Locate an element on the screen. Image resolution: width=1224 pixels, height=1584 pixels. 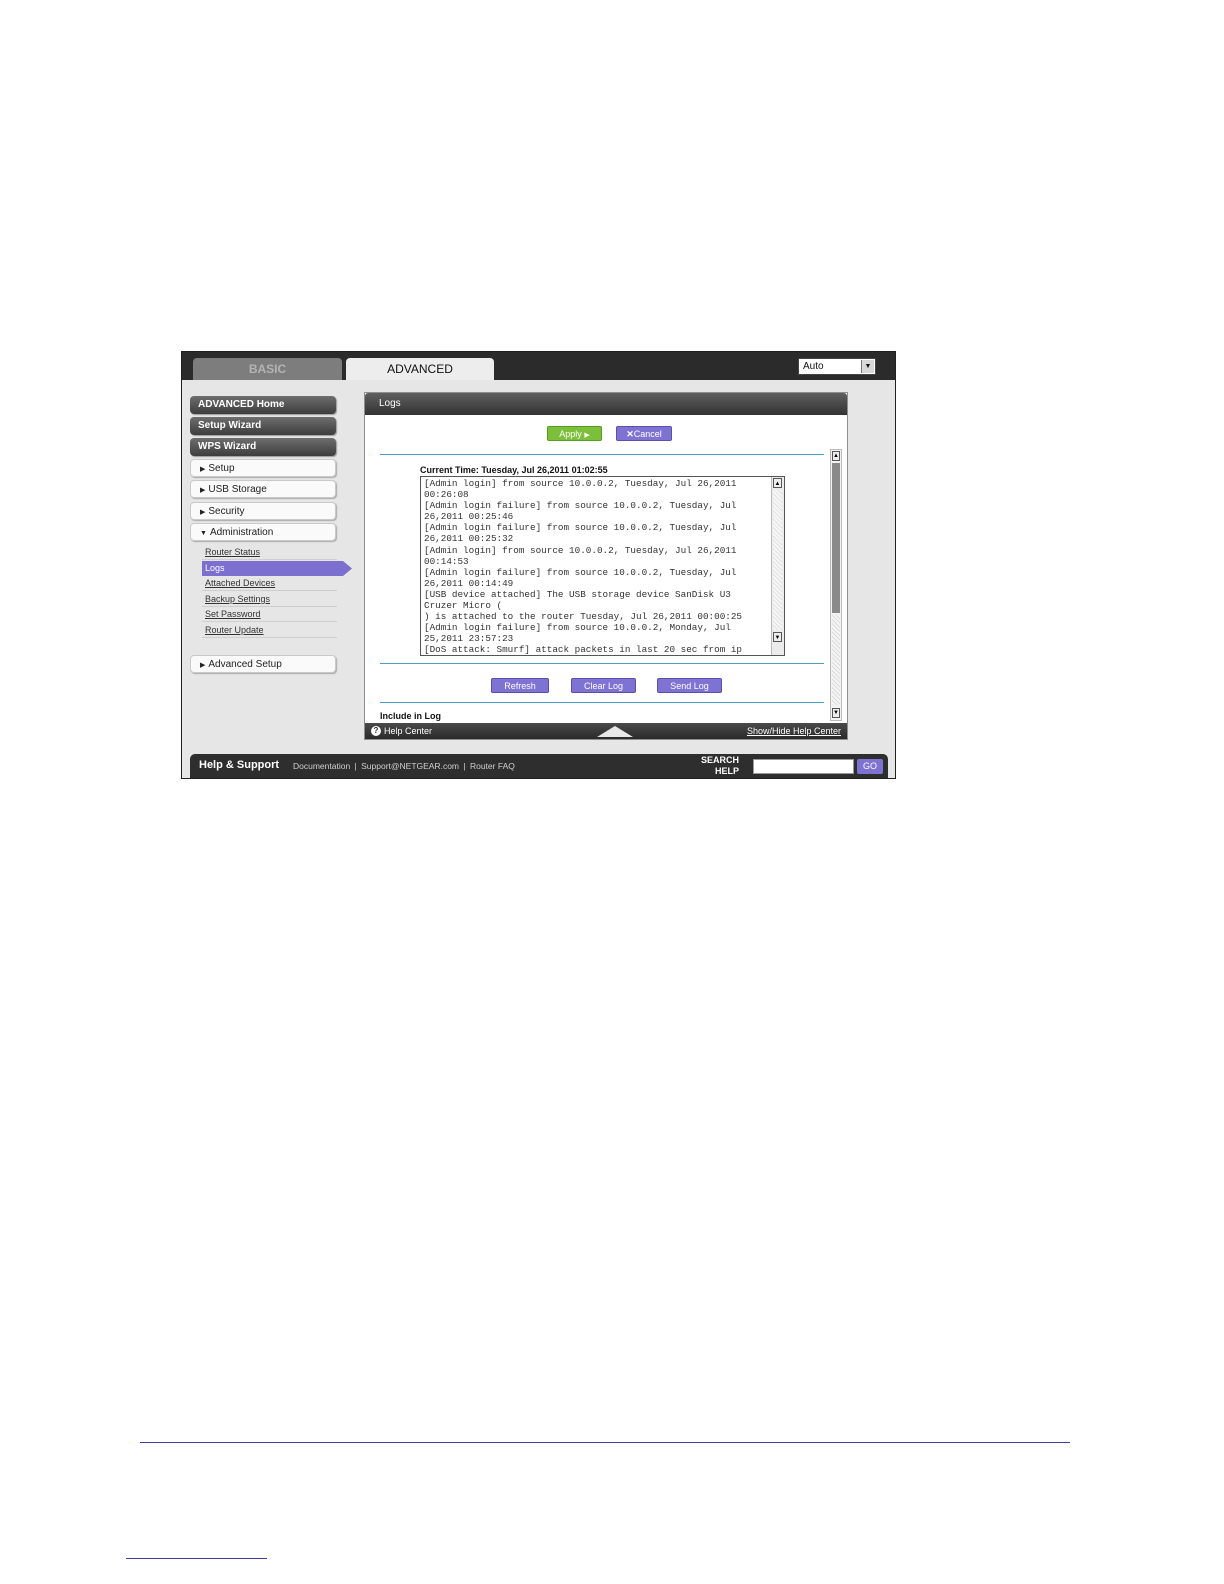
include-in-log-heading: Include in Log is located at coordinates (410, 716).